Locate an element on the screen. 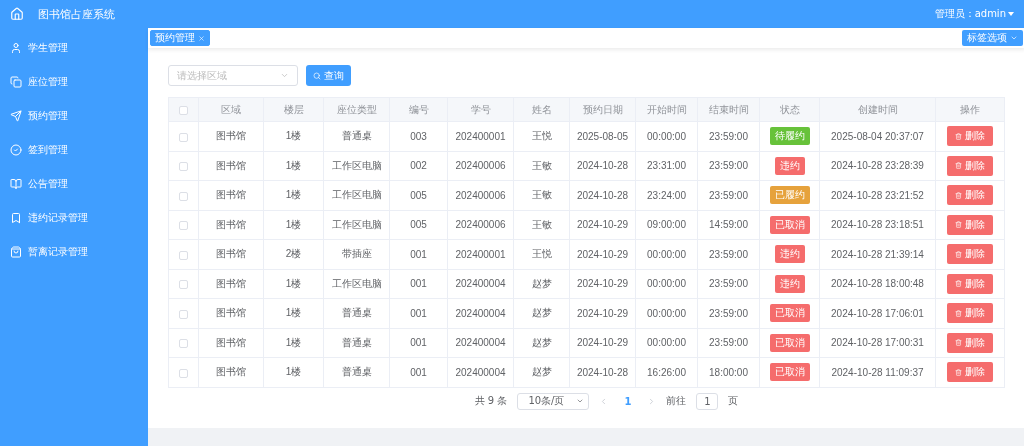 This screenshot has width=1024, height=446. status-tag: 已履约 is located at coordinates (789, 195).